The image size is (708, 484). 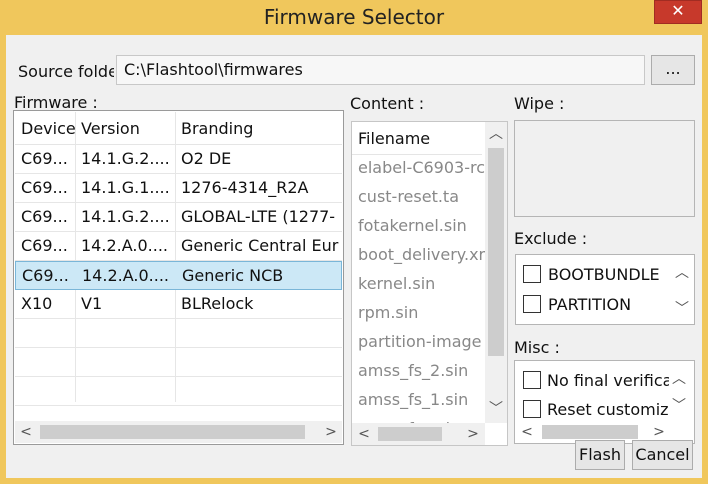 I want to click on cancel-button: Cancel, so click(x=662, y=455).